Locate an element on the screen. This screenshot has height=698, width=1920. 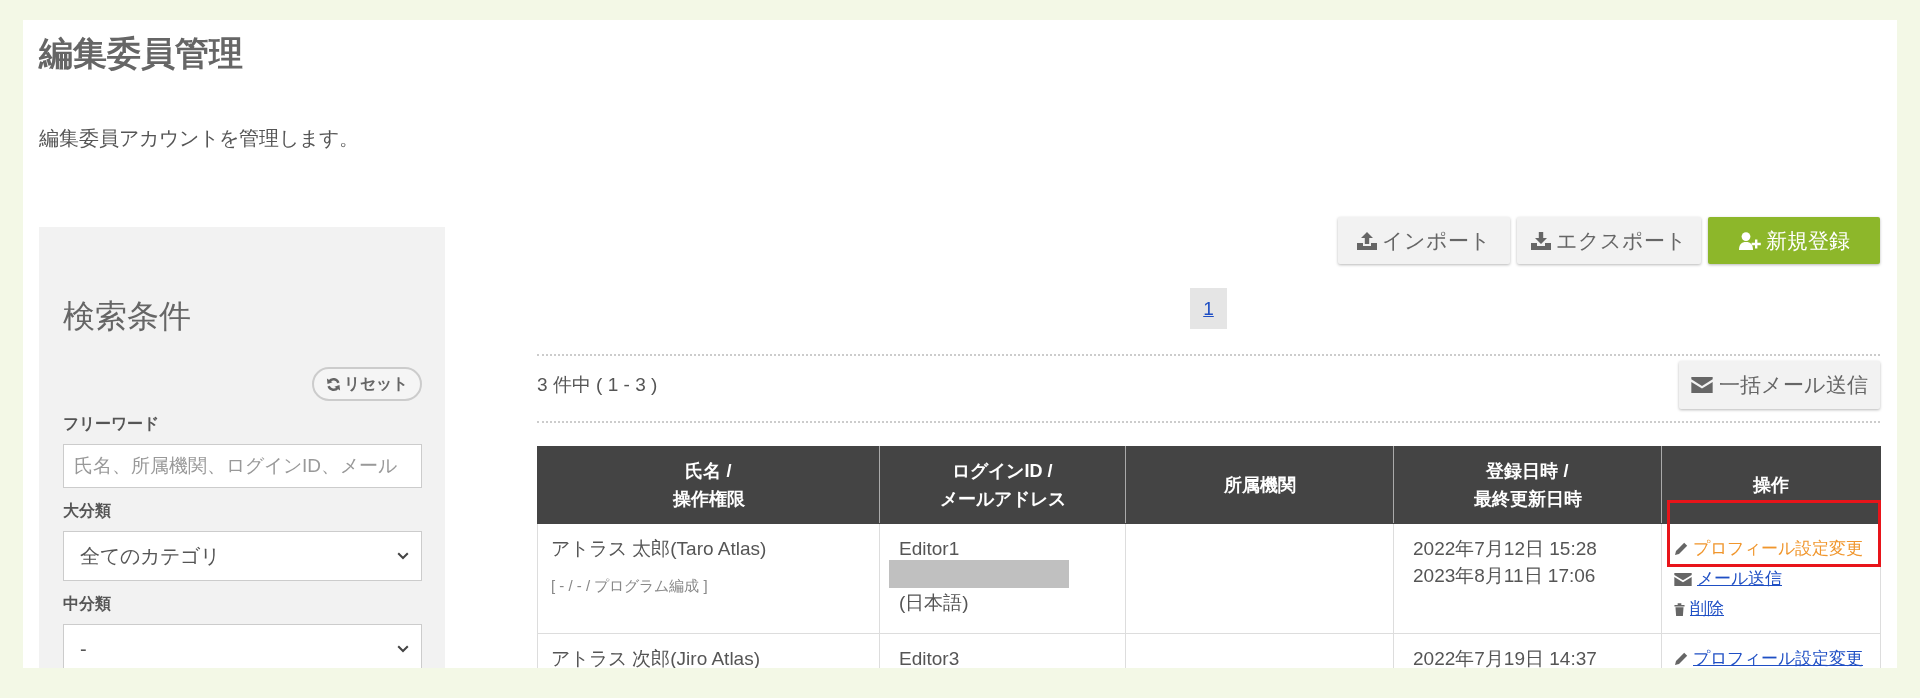
column-header: 操作 is located at coordinates (1771, 485).